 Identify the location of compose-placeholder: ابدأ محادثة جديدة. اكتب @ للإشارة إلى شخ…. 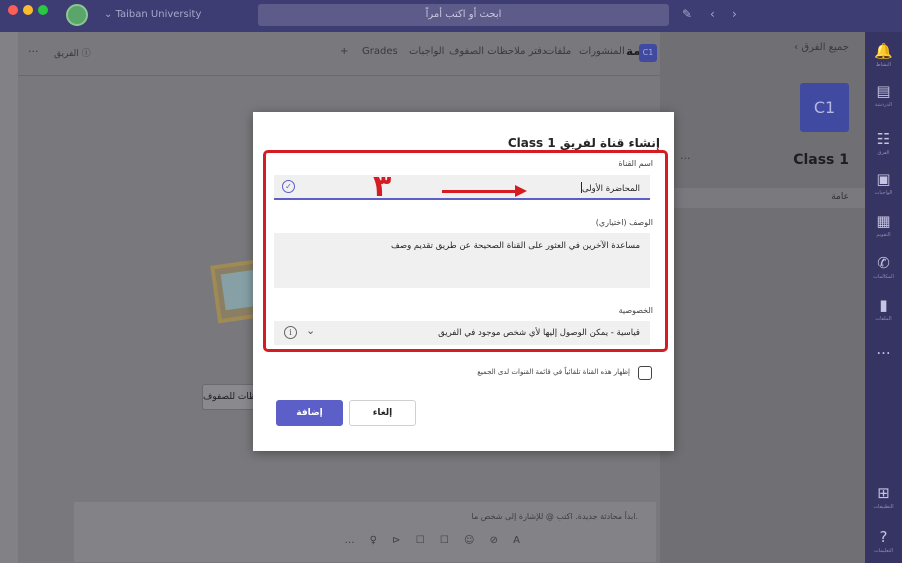
(554, 516).